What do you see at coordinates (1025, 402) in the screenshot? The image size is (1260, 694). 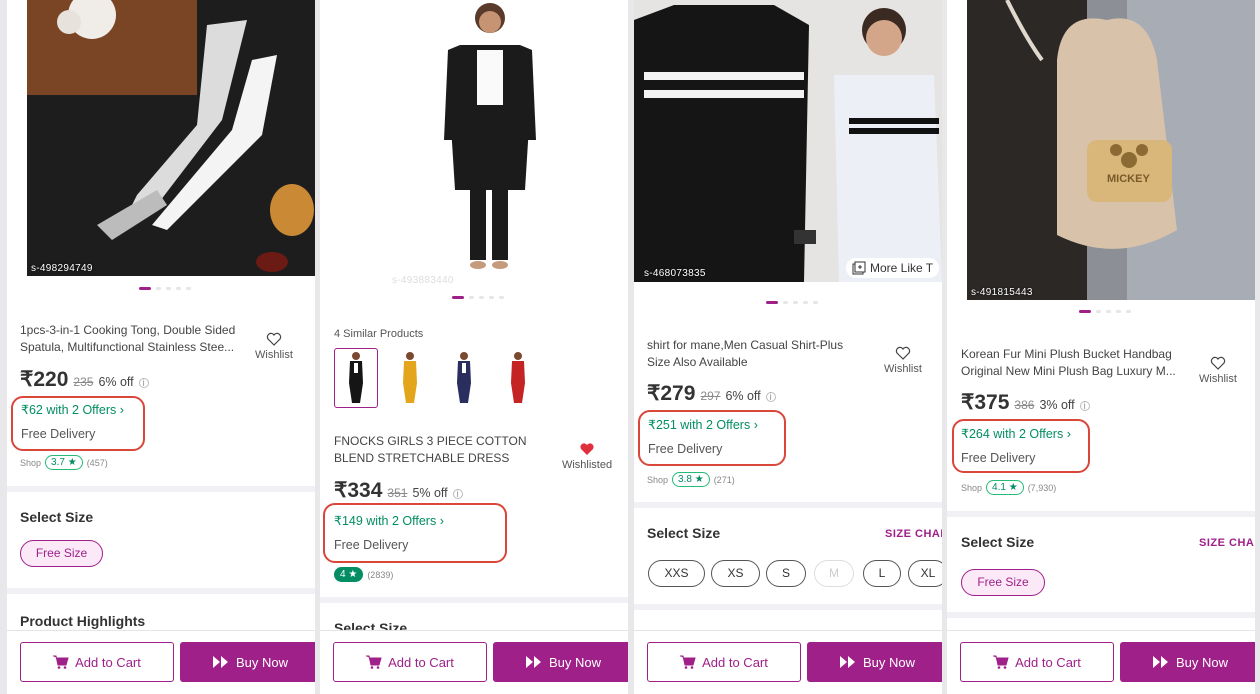 I see `price-row: ₹375 386 3% off i` at bounding box center [1025, 402].